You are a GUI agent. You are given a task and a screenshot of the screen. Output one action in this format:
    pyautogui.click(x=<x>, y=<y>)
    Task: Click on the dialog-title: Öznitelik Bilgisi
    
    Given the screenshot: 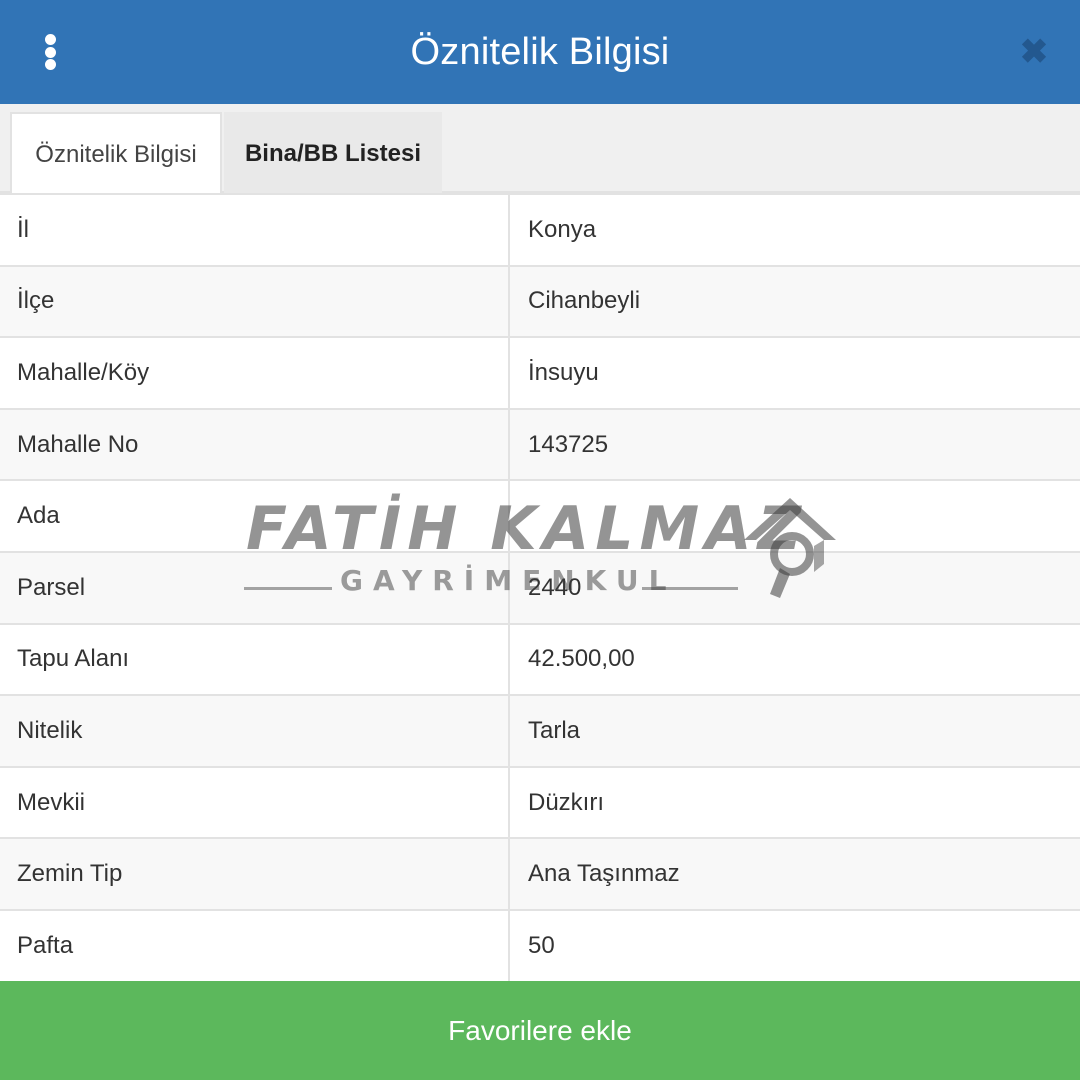 What is the action you would take?
    pyautogui.click(x=540, y=51)
    